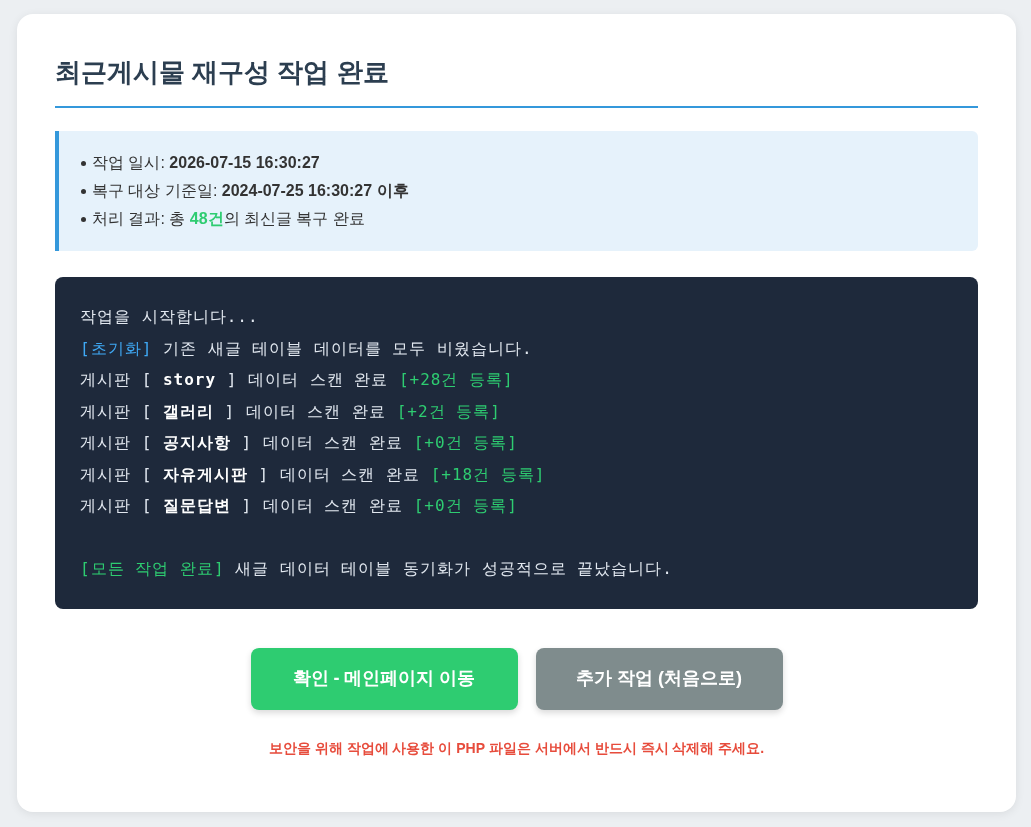 Image resolution: width=1031 pixels, height=827 pixels. What do you see at coordinates (384, 678) in the screenshot?
I see `confirm-button: 확인 - 메인페이지 이동` at bounding box center [384, 678].